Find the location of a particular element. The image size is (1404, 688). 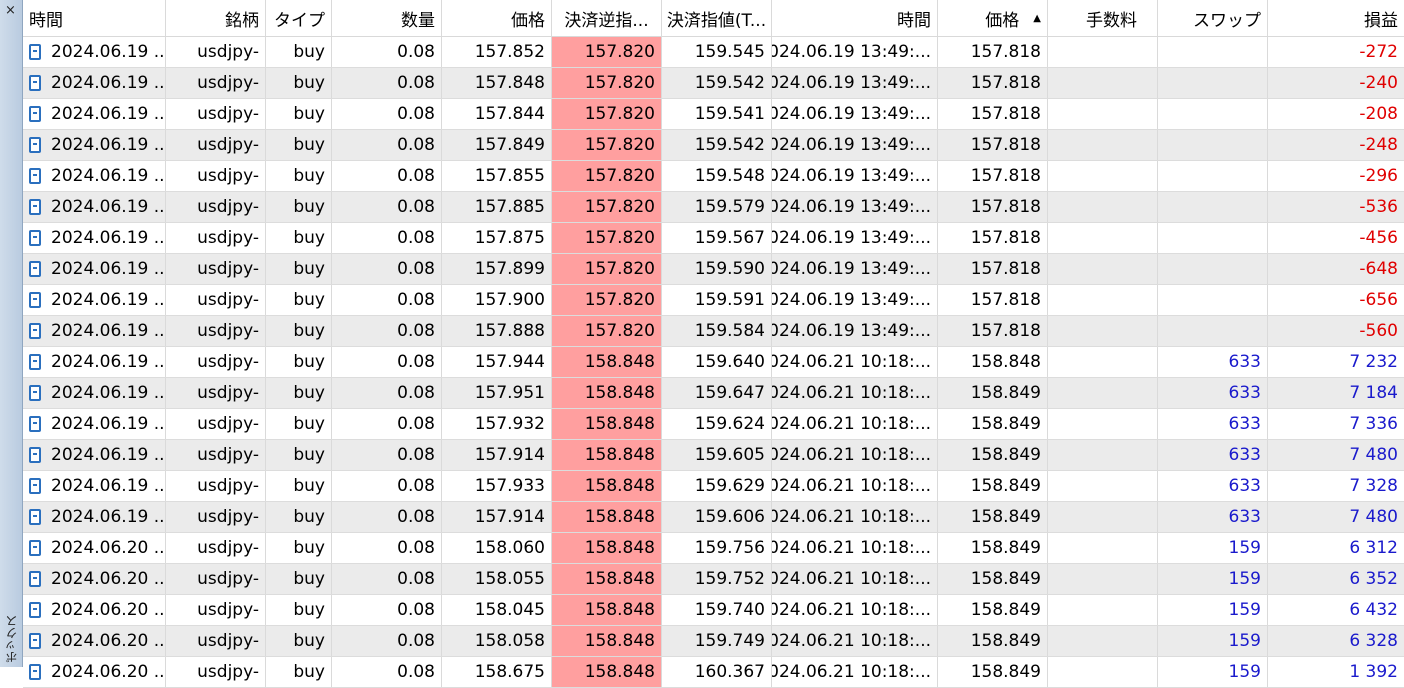

cell-profit: 6 328 is located at coordinates (1373, 641).